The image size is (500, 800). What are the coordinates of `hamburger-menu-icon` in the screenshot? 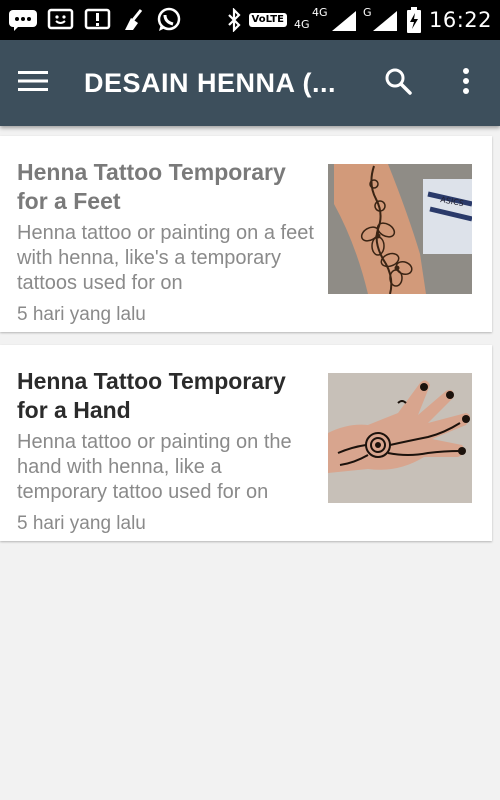 It's located at (33, 83).